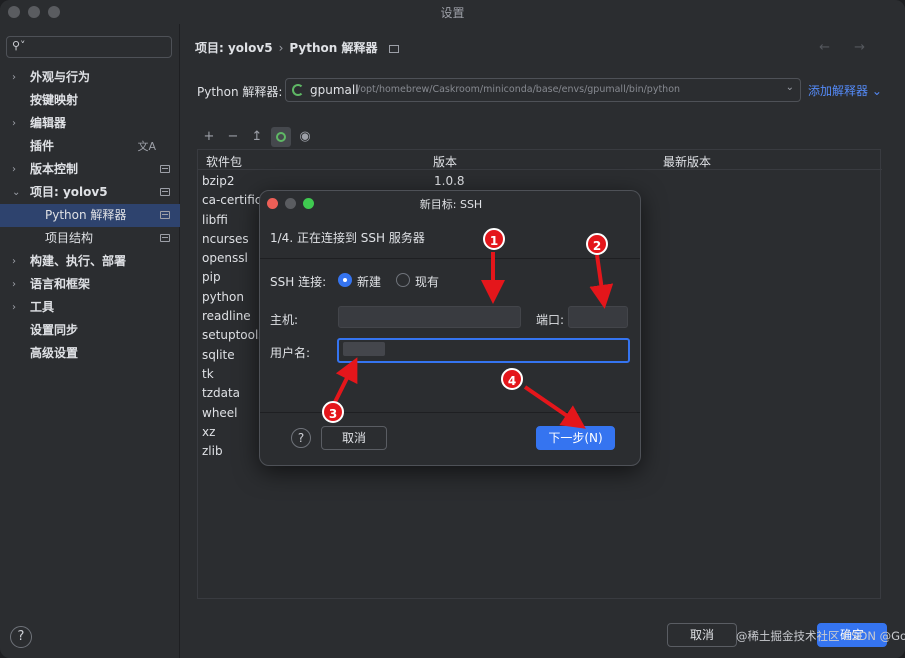  Describe the element at coordinates (305, 137) in the screenshot. I see `eye-icon: ◉` at that location.